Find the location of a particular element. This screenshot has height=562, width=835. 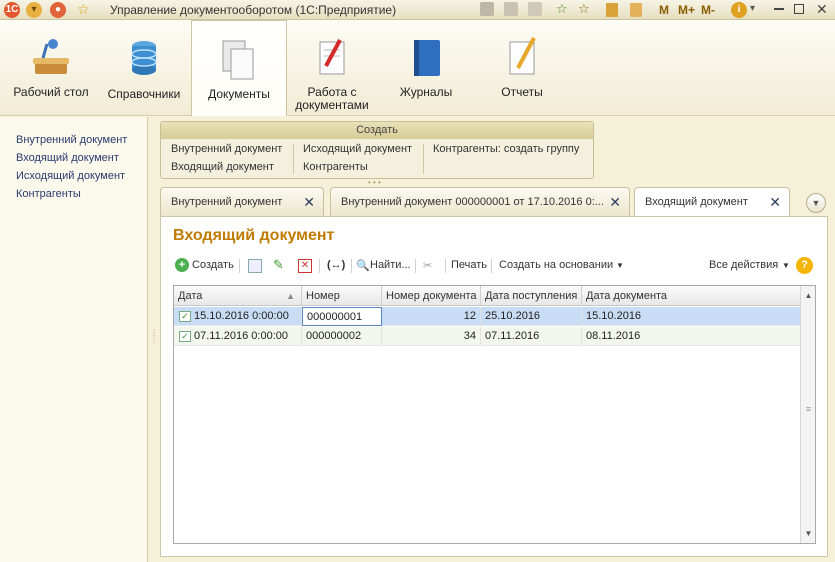

create-incoming-document-link: Входящий документ is located at coordinates (222, 167).